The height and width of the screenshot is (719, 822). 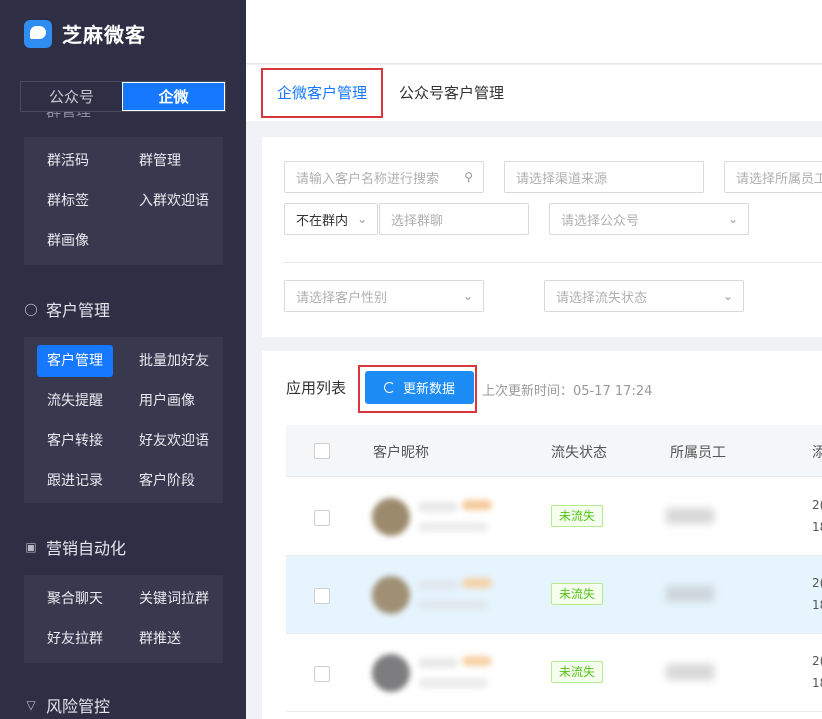 I want to click on churn-placeholder: 请选择流失状态, so click(x=602, y=298).